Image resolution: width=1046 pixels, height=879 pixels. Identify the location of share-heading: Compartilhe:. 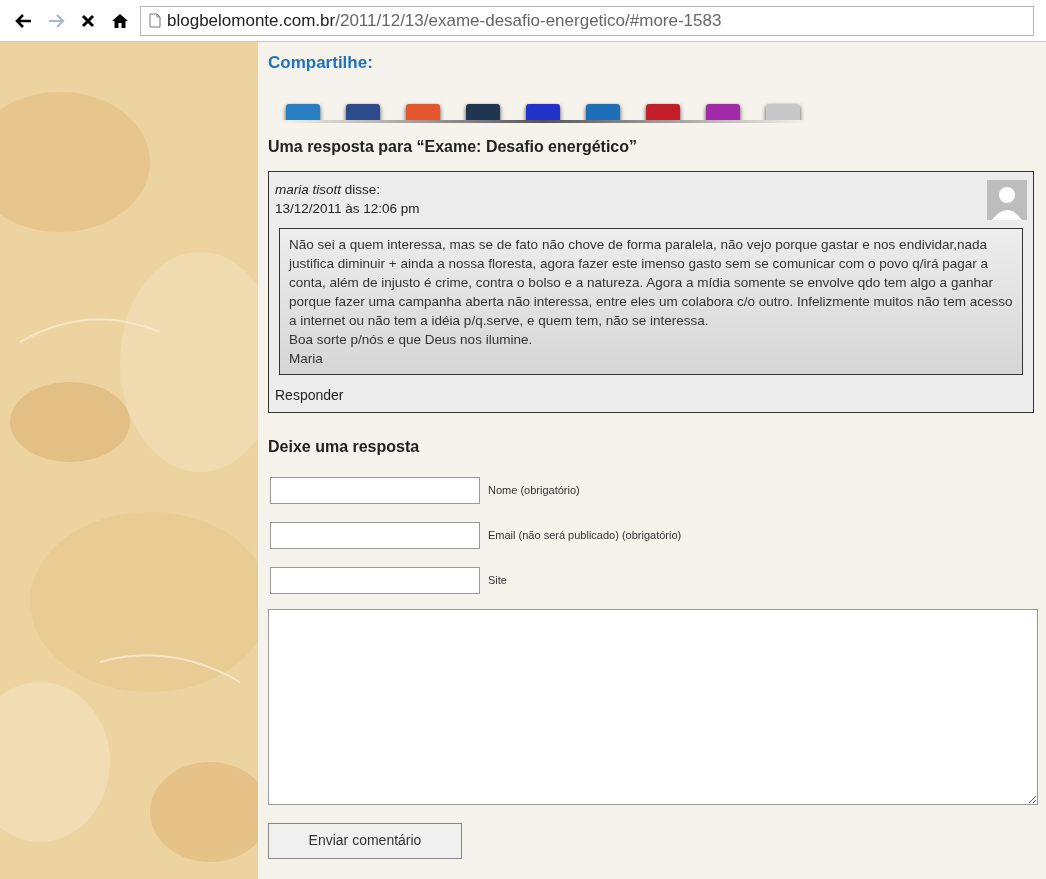
(321, 63).